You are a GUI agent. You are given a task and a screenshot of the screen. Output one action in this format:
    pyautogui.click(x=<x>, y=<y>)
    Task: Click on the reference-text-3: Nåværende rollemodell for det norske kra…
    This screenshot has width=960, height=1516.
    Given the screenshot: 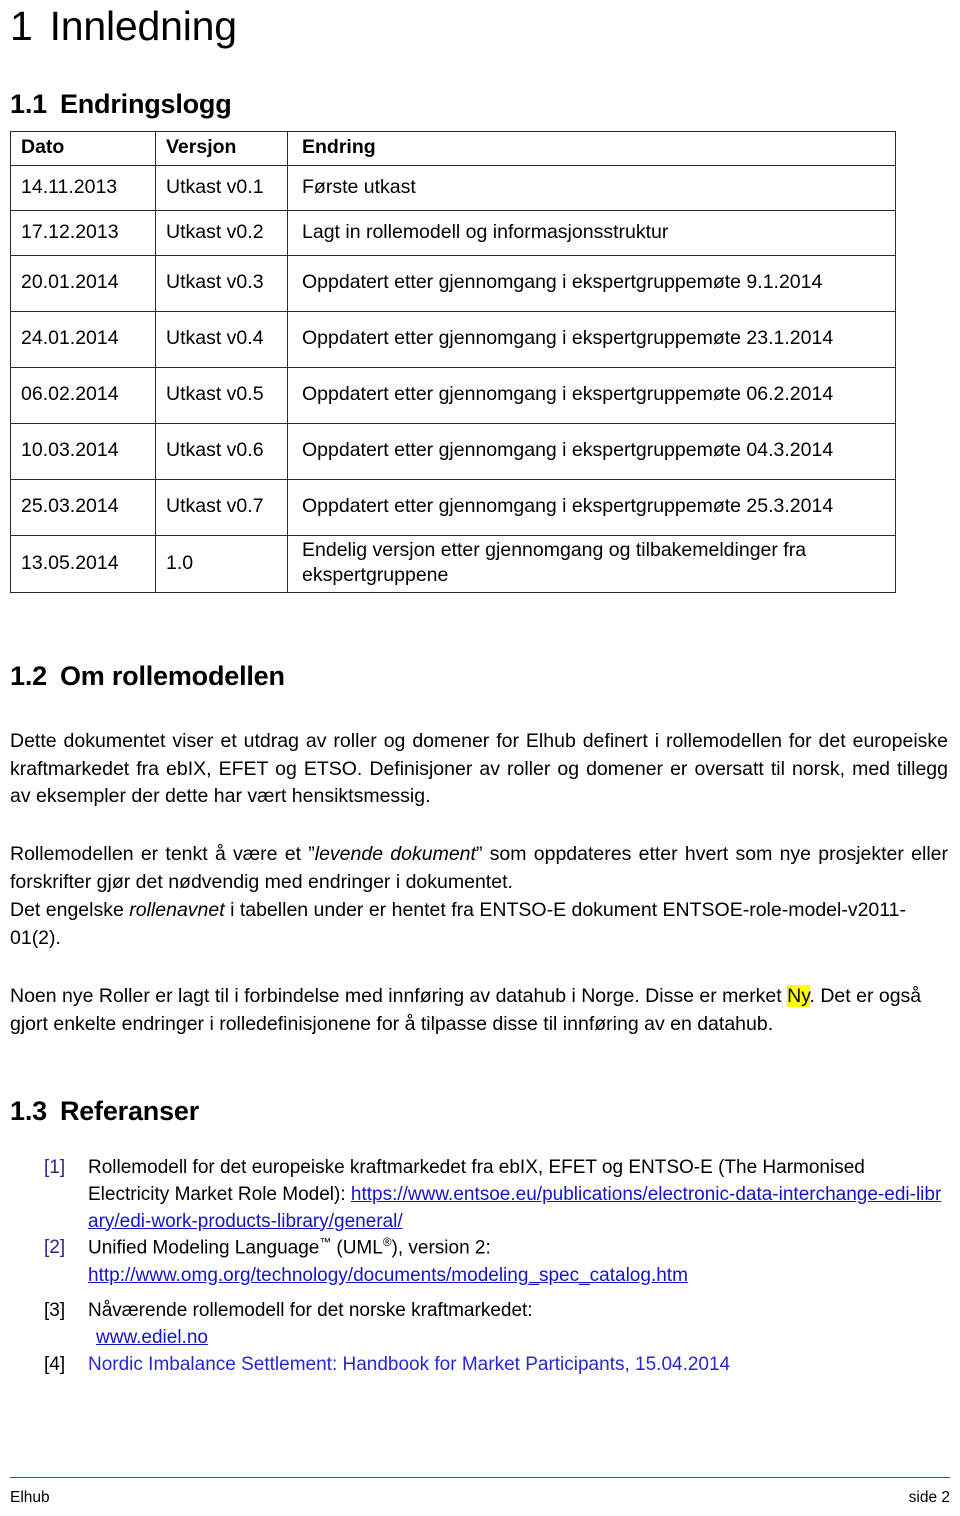 What is the action you would take?
    pyautogui.click(x=310, y=1310)
    